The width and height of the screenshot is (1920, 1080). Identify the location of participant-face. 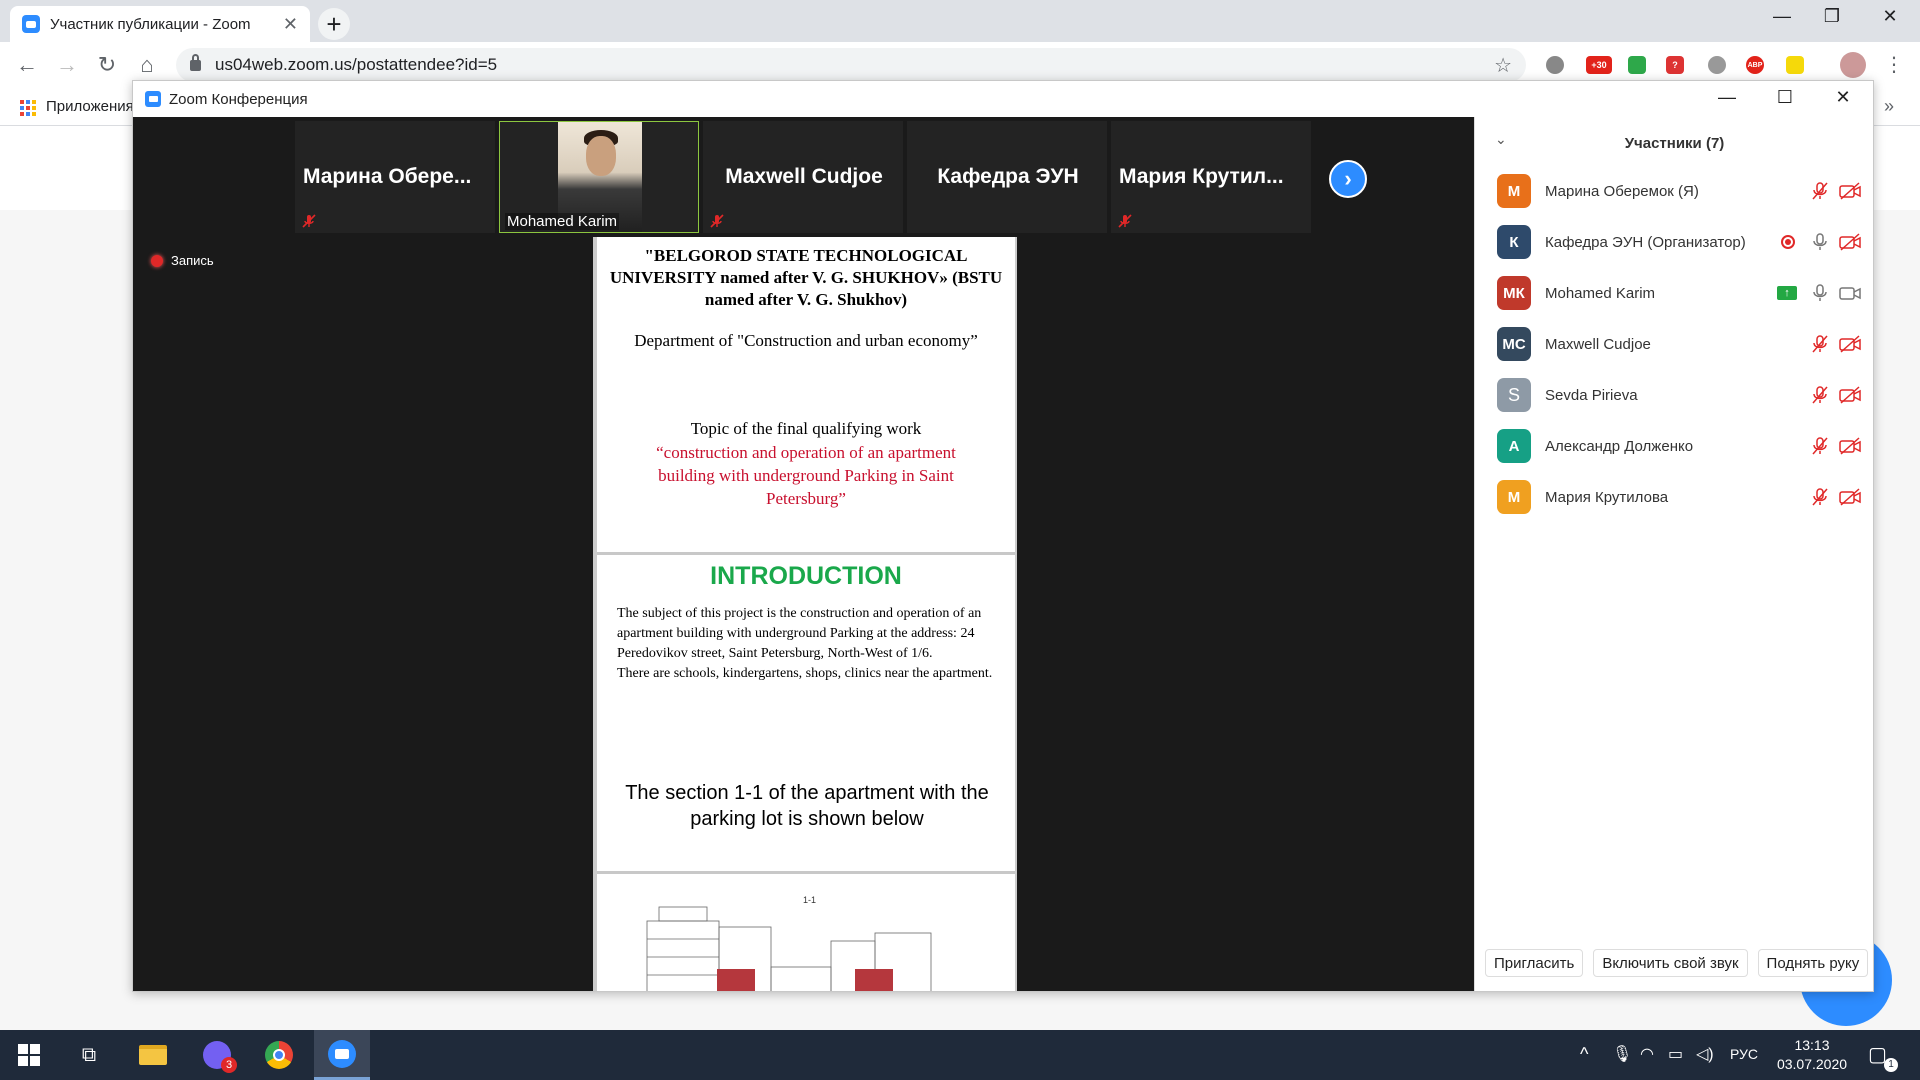
(601, 156).